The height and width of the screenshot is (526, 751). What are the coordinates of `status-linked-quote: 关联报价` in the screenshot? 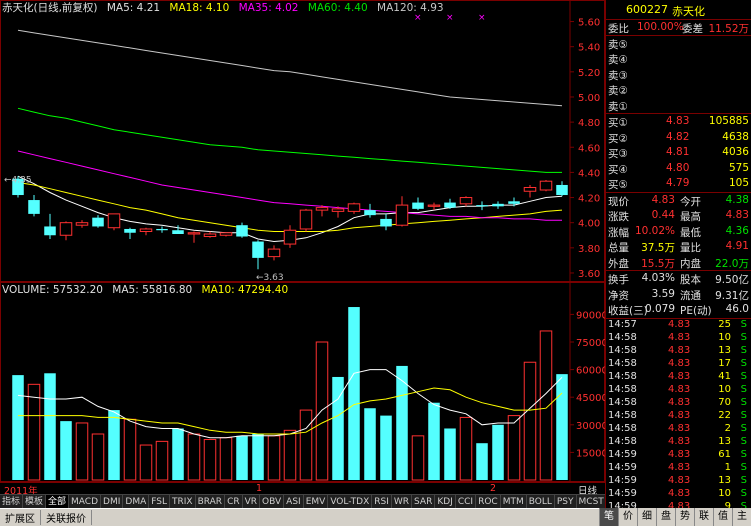 It's located at (66, 517).